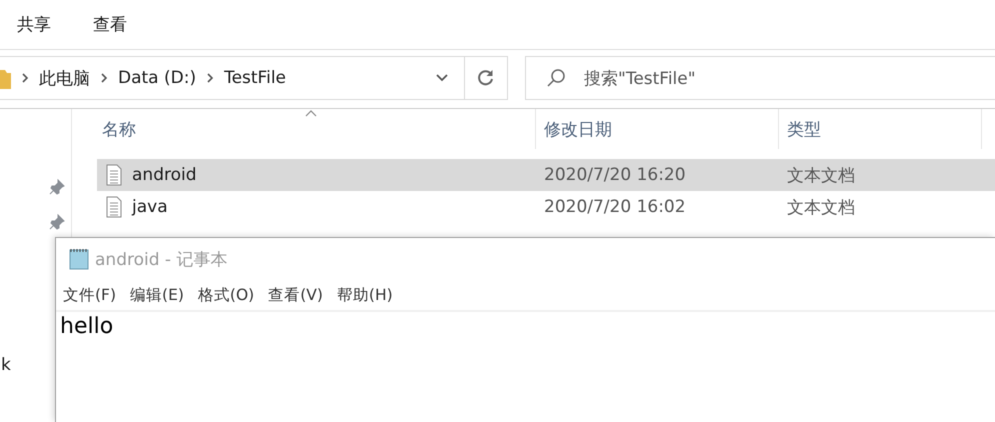 Image resolution: width=995 pixels, height=422 pixels. I want to click on file-row: java 2020/7/20 16:02 文本文档, so click(546, 207).